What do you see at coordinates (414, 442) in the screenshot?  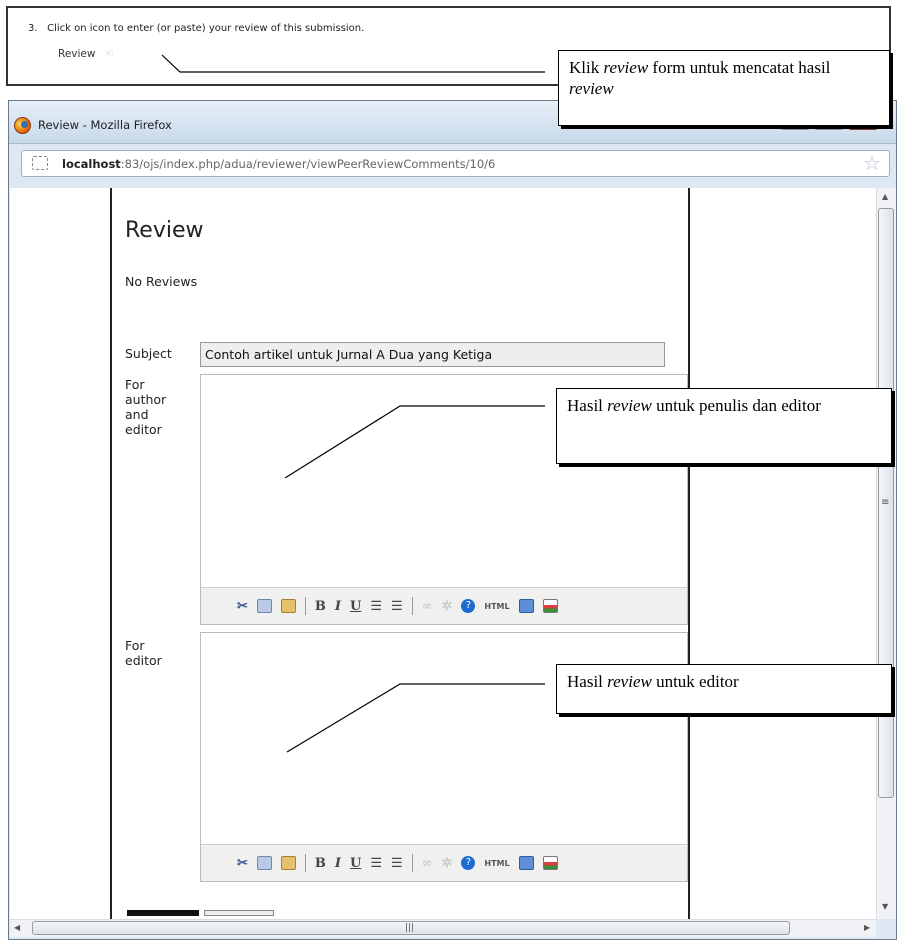 I see `leader-line-author-editor` at bounding box center [414, 442].